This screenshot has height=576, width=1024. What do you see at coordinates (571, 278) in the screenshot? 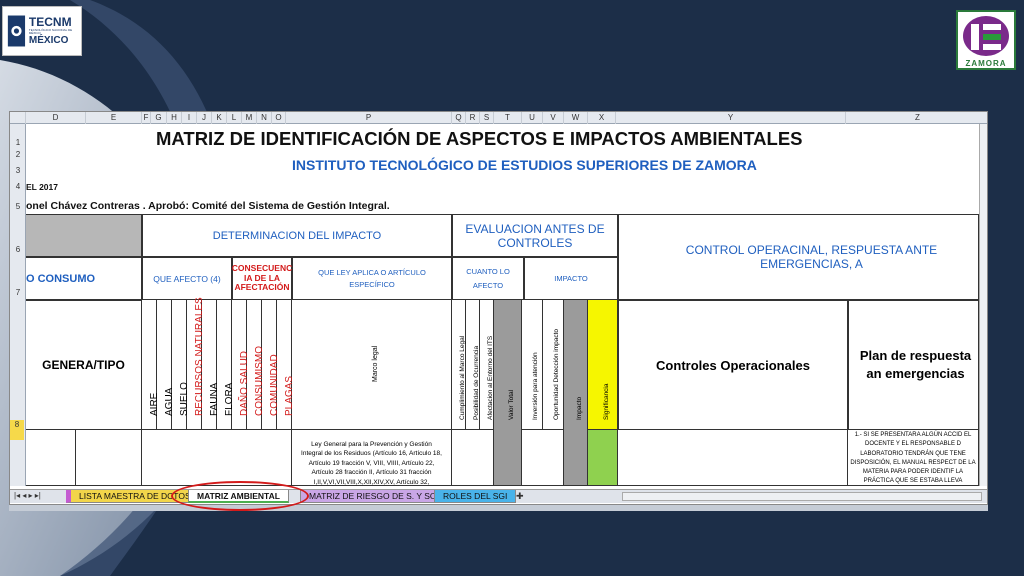
I see `impacto-header: IMPACTO` at bounding box center [571, 278].